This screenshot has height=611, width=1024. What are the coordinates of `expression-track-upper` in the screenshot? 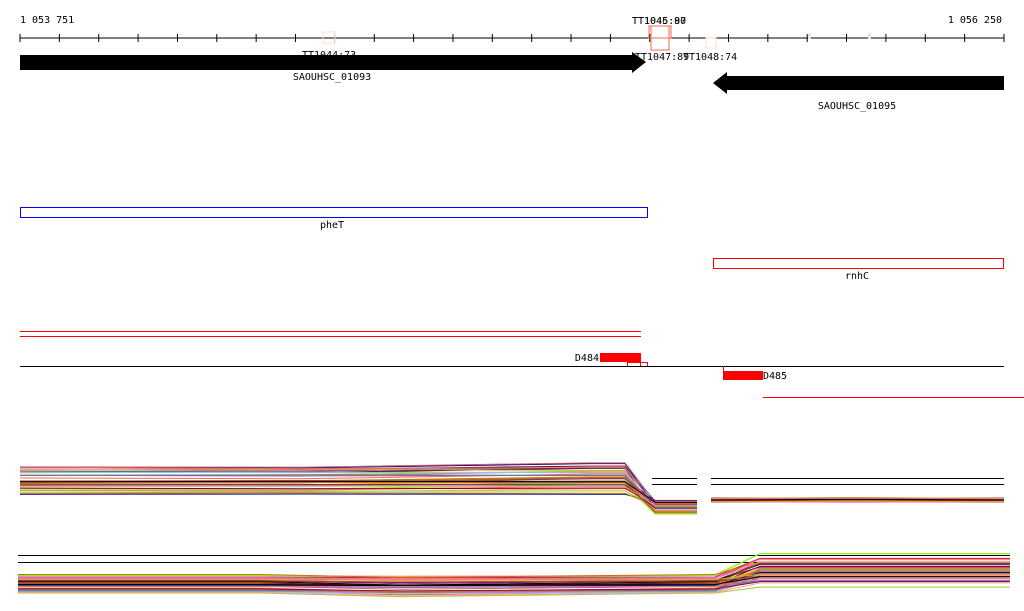 It's located at (512, 488).